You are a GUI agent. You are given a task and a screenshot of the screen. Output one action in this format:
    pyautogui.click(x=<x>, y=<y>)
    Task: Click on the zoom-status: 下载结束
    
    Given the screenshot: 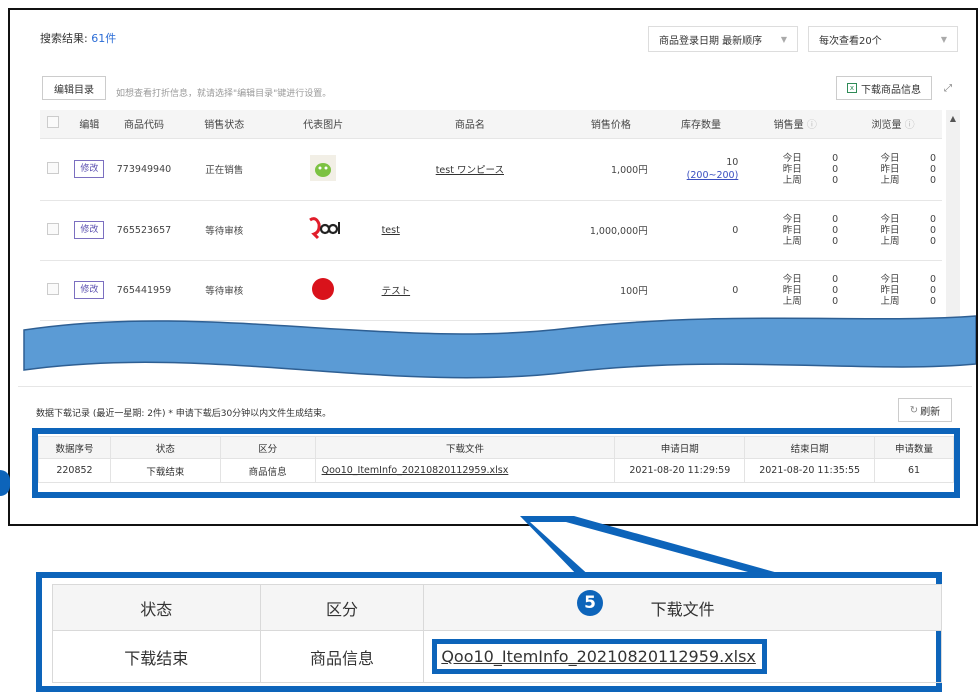 What is the action you would take?
    pyautogui.click(x=156, y=656)
    